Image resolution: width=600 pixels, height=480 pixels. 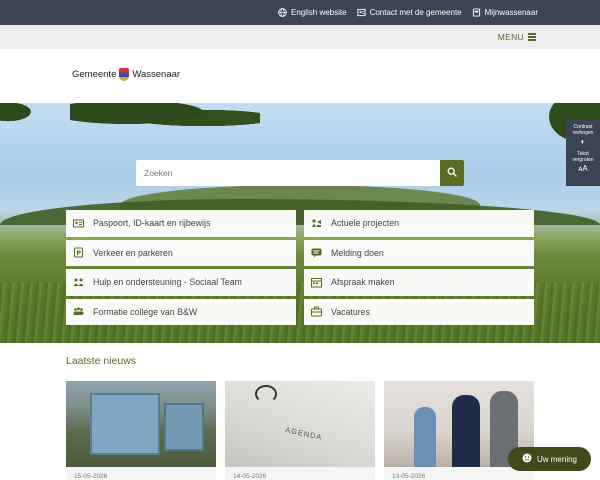 I want to click on contact-link: Contact met de gemeente, so click(x=409, y=12).